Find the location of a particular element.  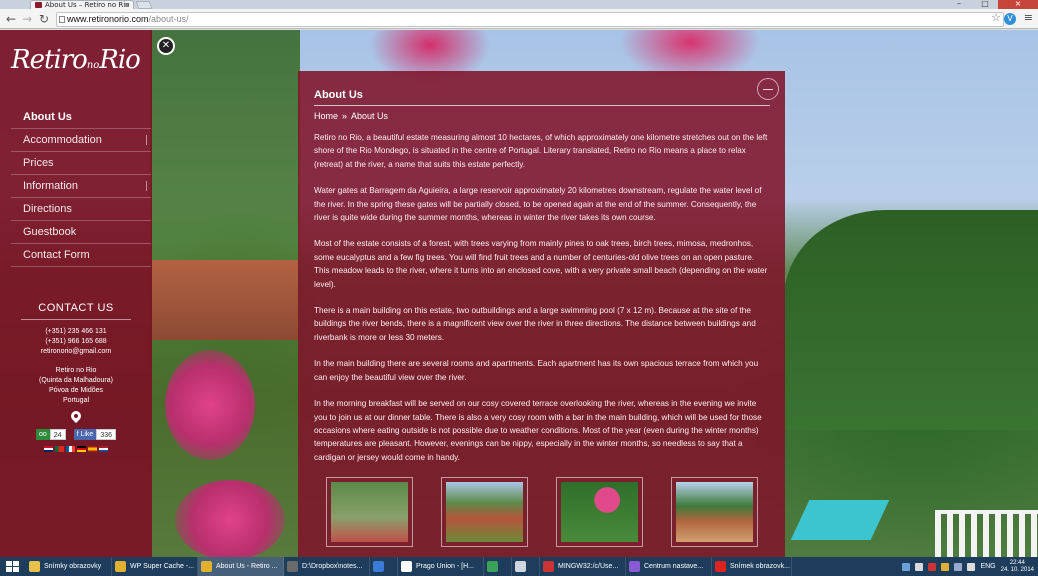

phone-number: (+351) 966 165 688 is located at coordinates (76, 341).